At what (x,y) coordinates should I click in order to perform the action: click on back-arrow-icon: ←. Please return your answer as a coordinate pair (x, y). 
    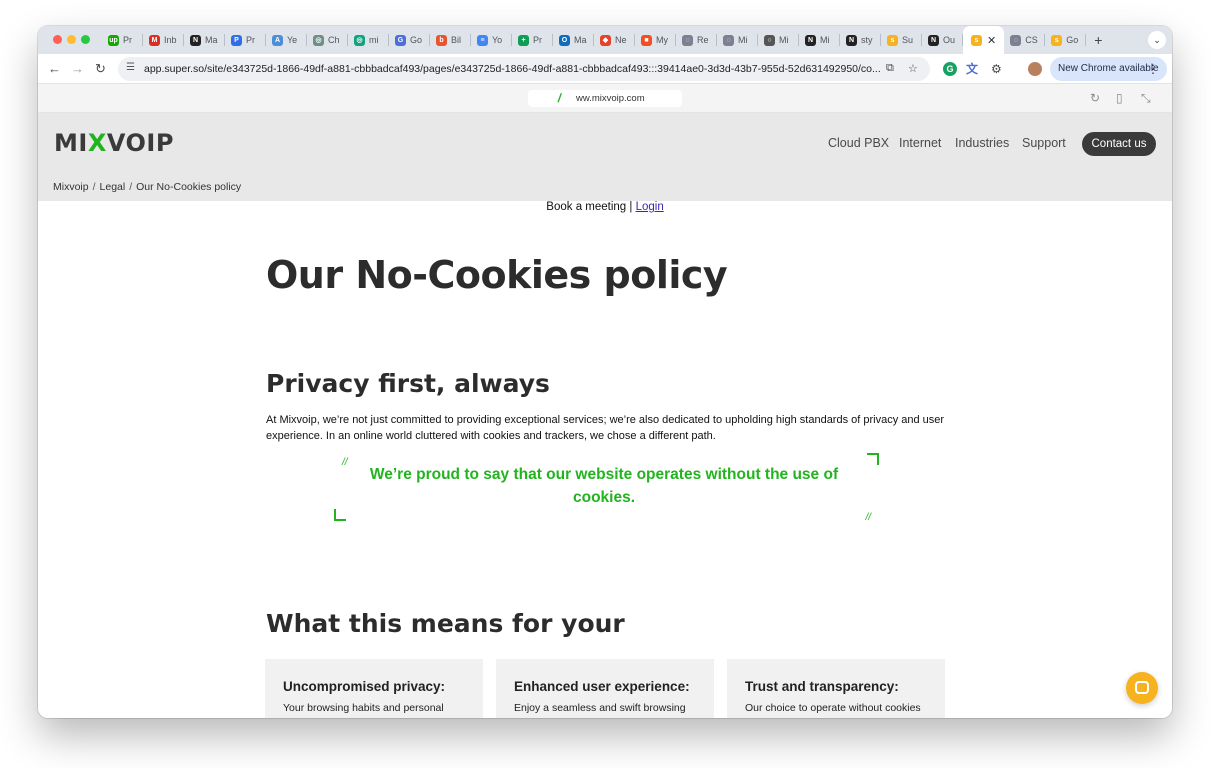
    Looking at the image, I should click on (54, 69).